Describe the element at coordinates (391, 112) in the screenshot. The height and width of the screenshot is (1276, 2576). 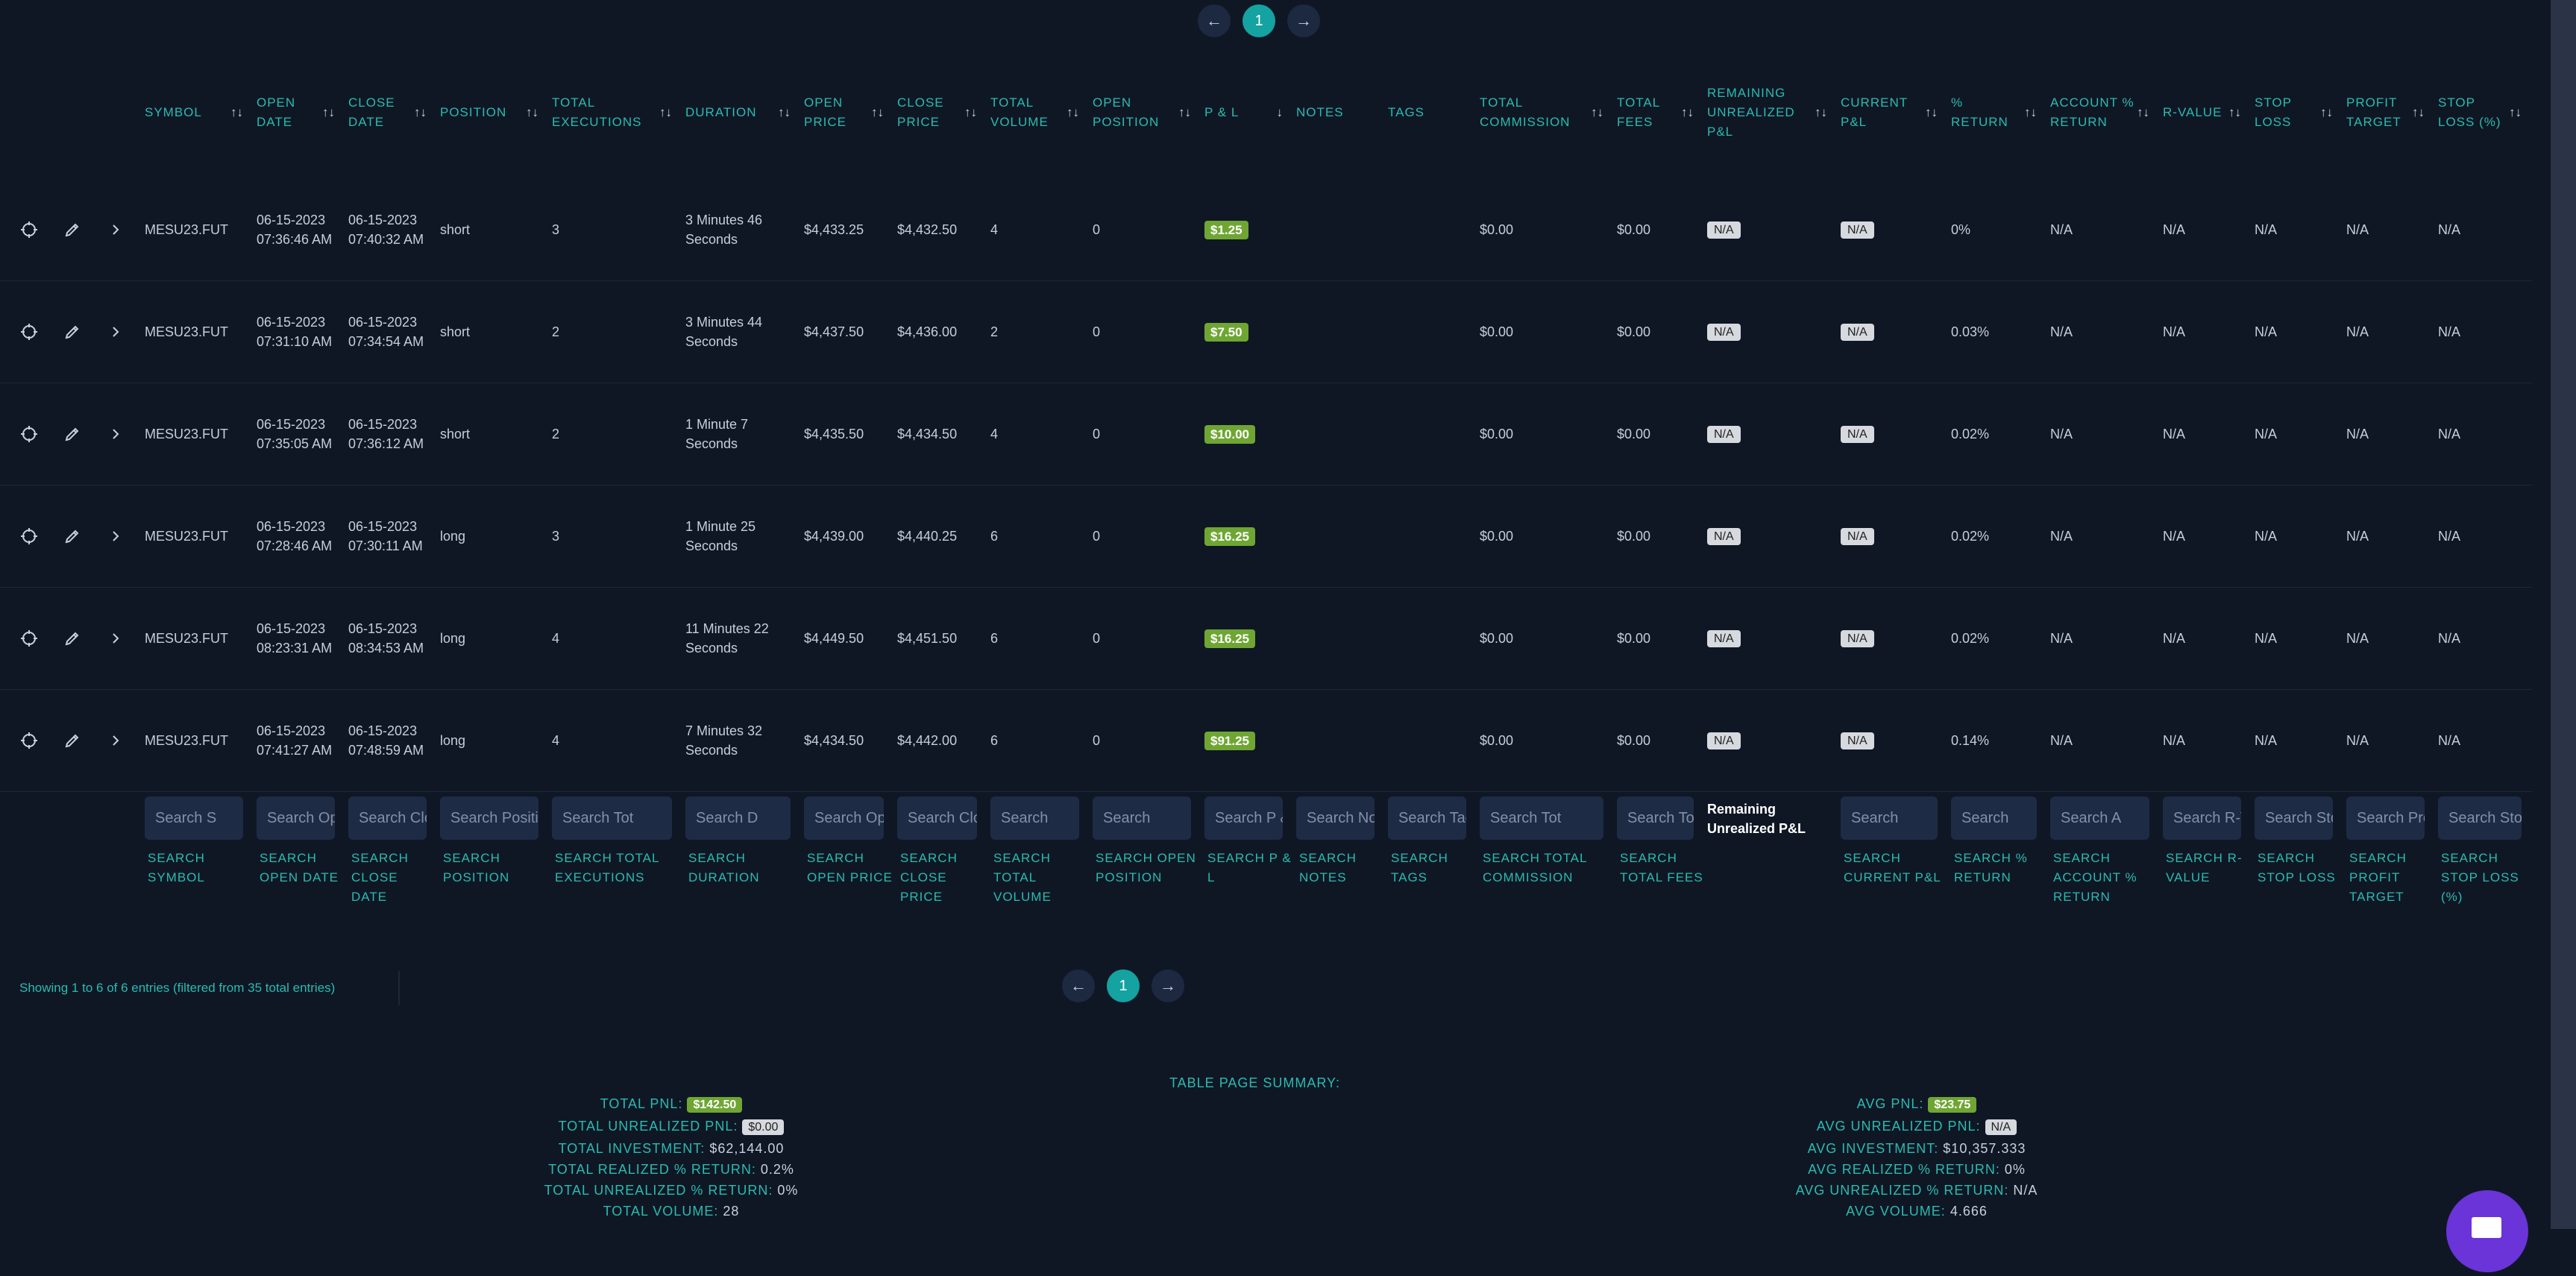
I see `column-header-close-date: CLOSE DATE ↑↓` at that location.